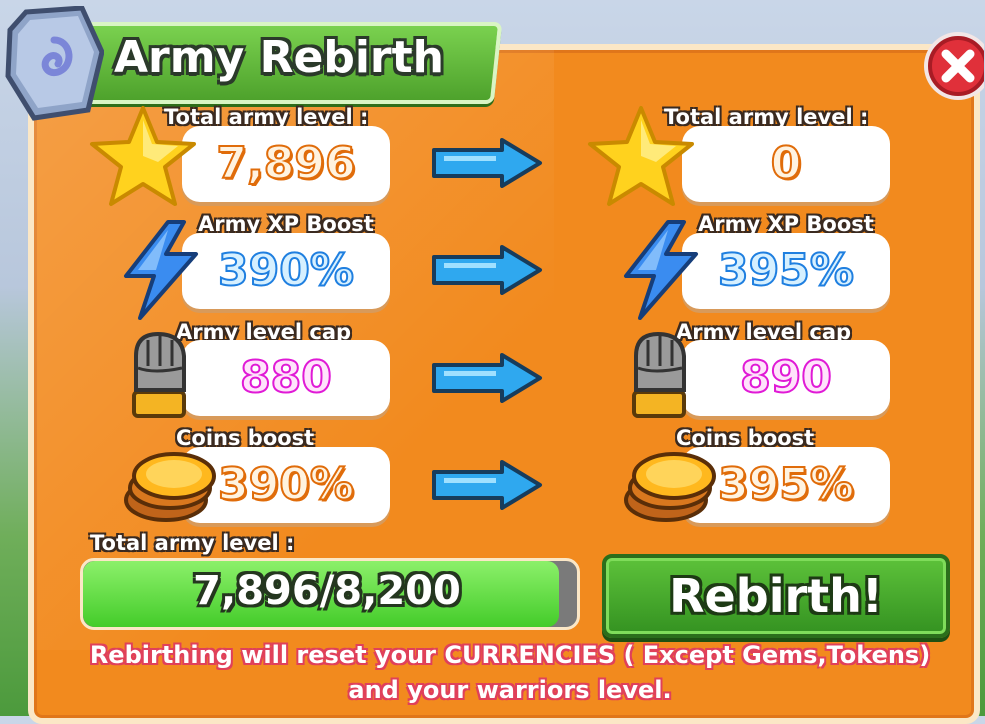 The width and height of the screenshot is (985, 724). I want to click on xp-boost-before-value: 390%, so click(286, 270).